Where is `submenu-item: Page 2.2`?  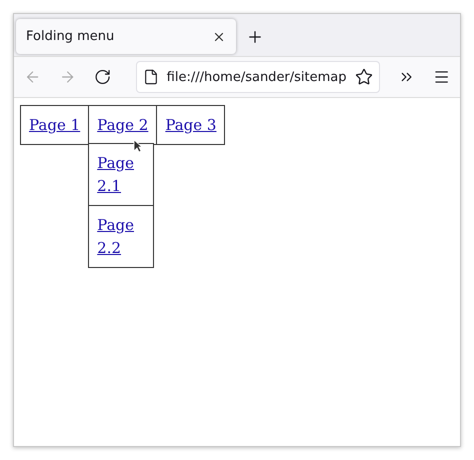 submenu-item: Page 2.2 is located at coordinates (121, 236).